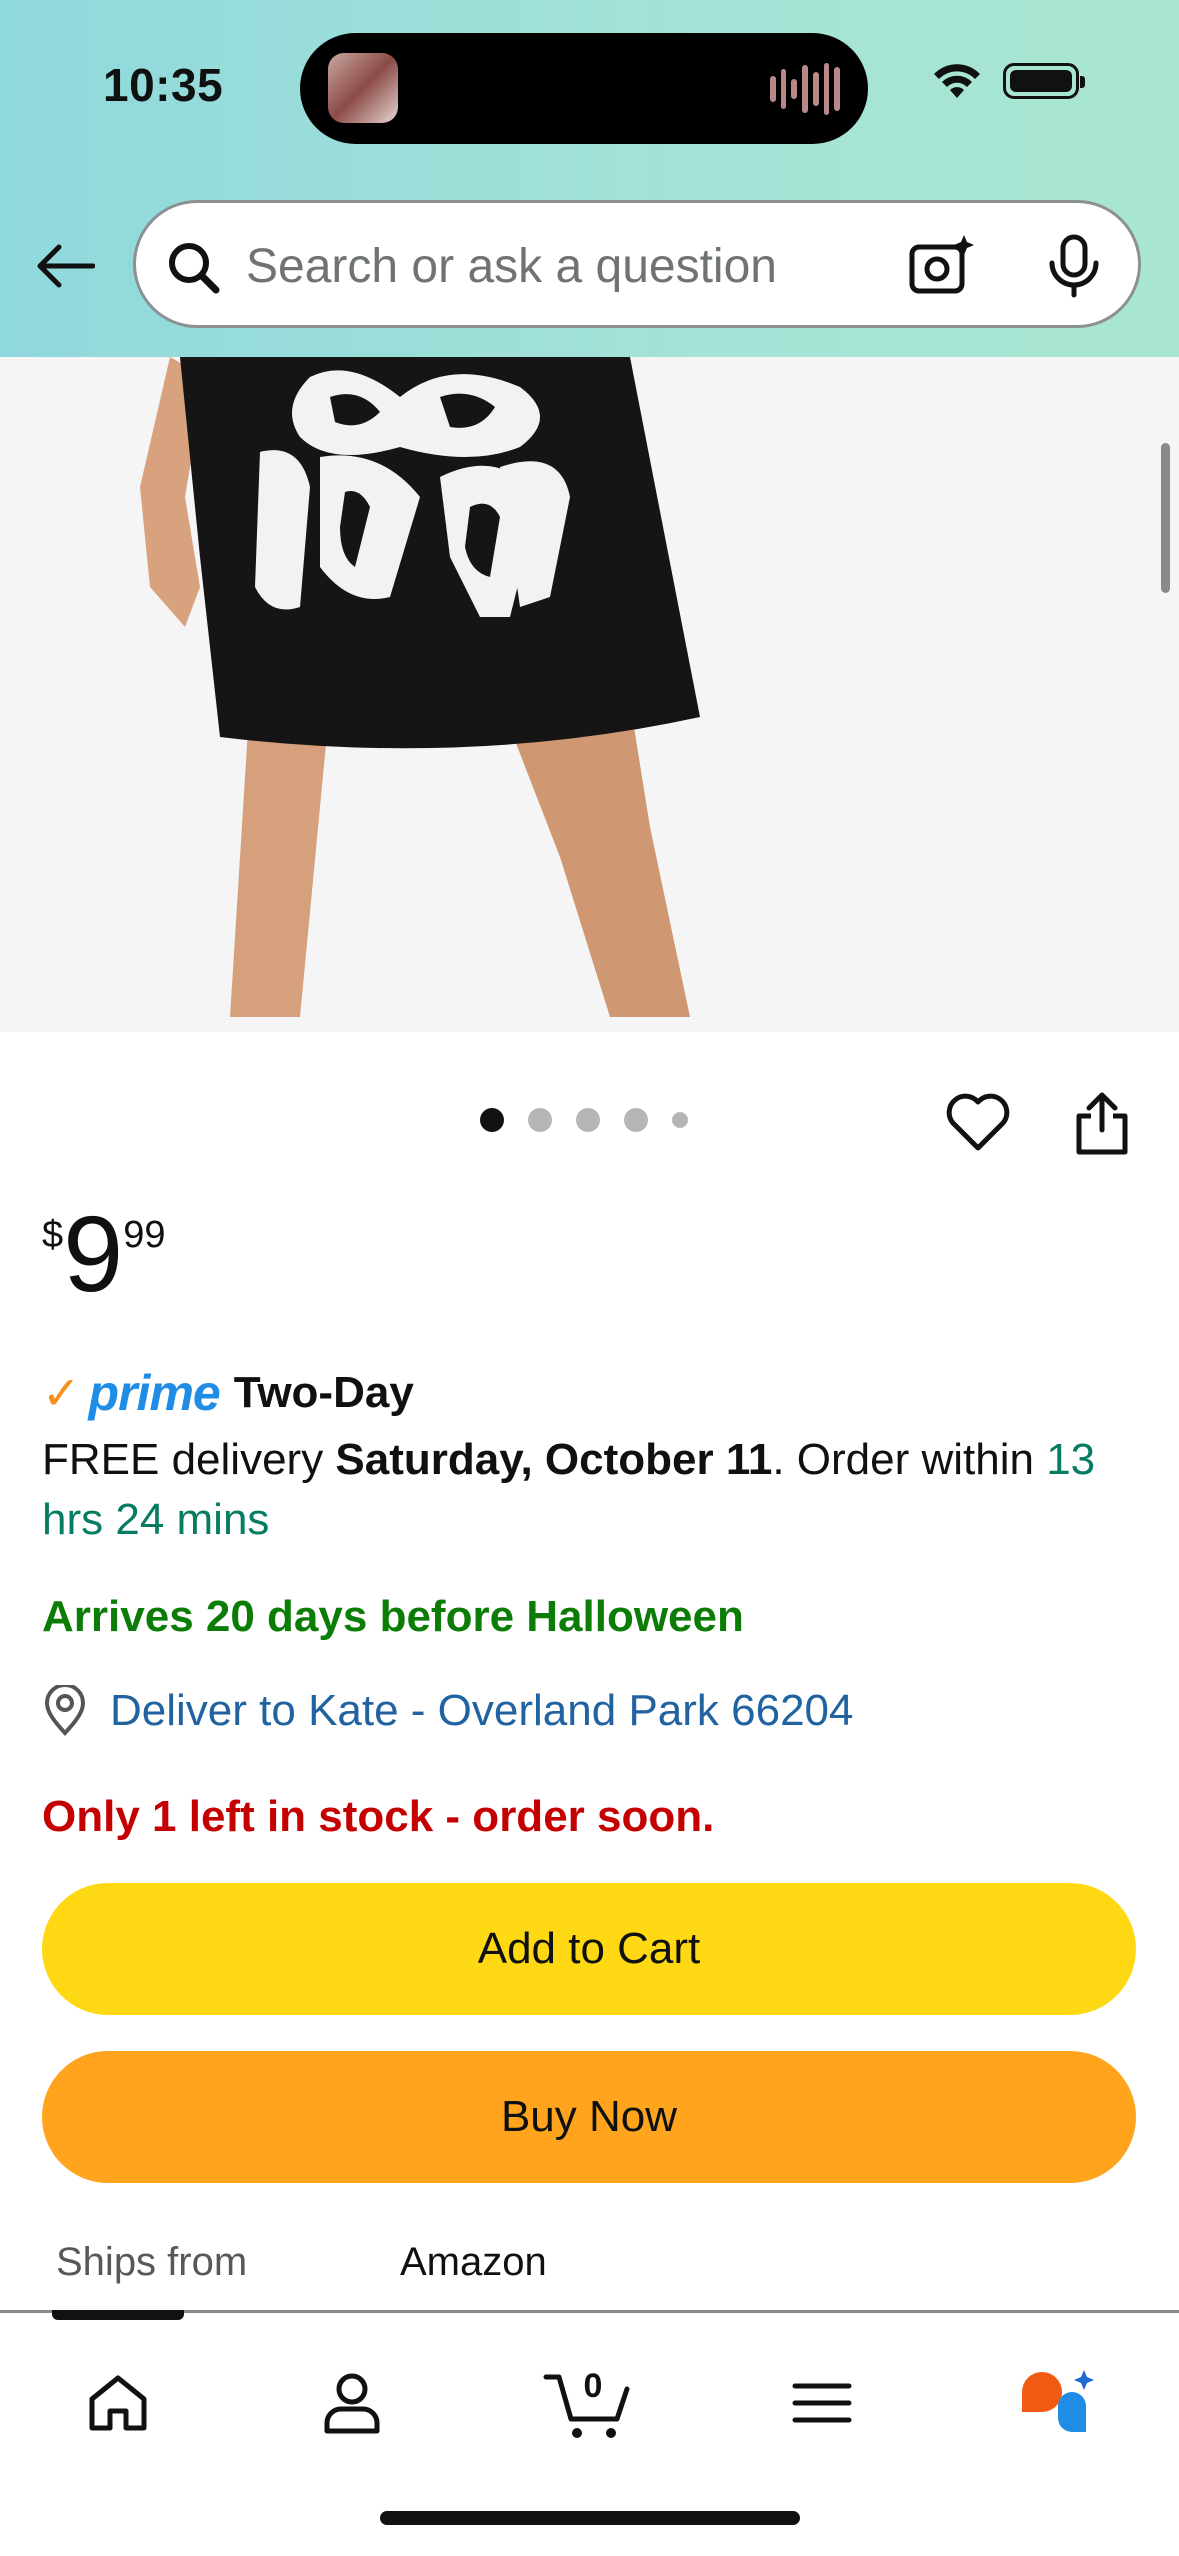 This screenshot has width=1179, height=2556. I want to click on stock-status: Only 1 left in stock - order soon., so click(378, 1816).